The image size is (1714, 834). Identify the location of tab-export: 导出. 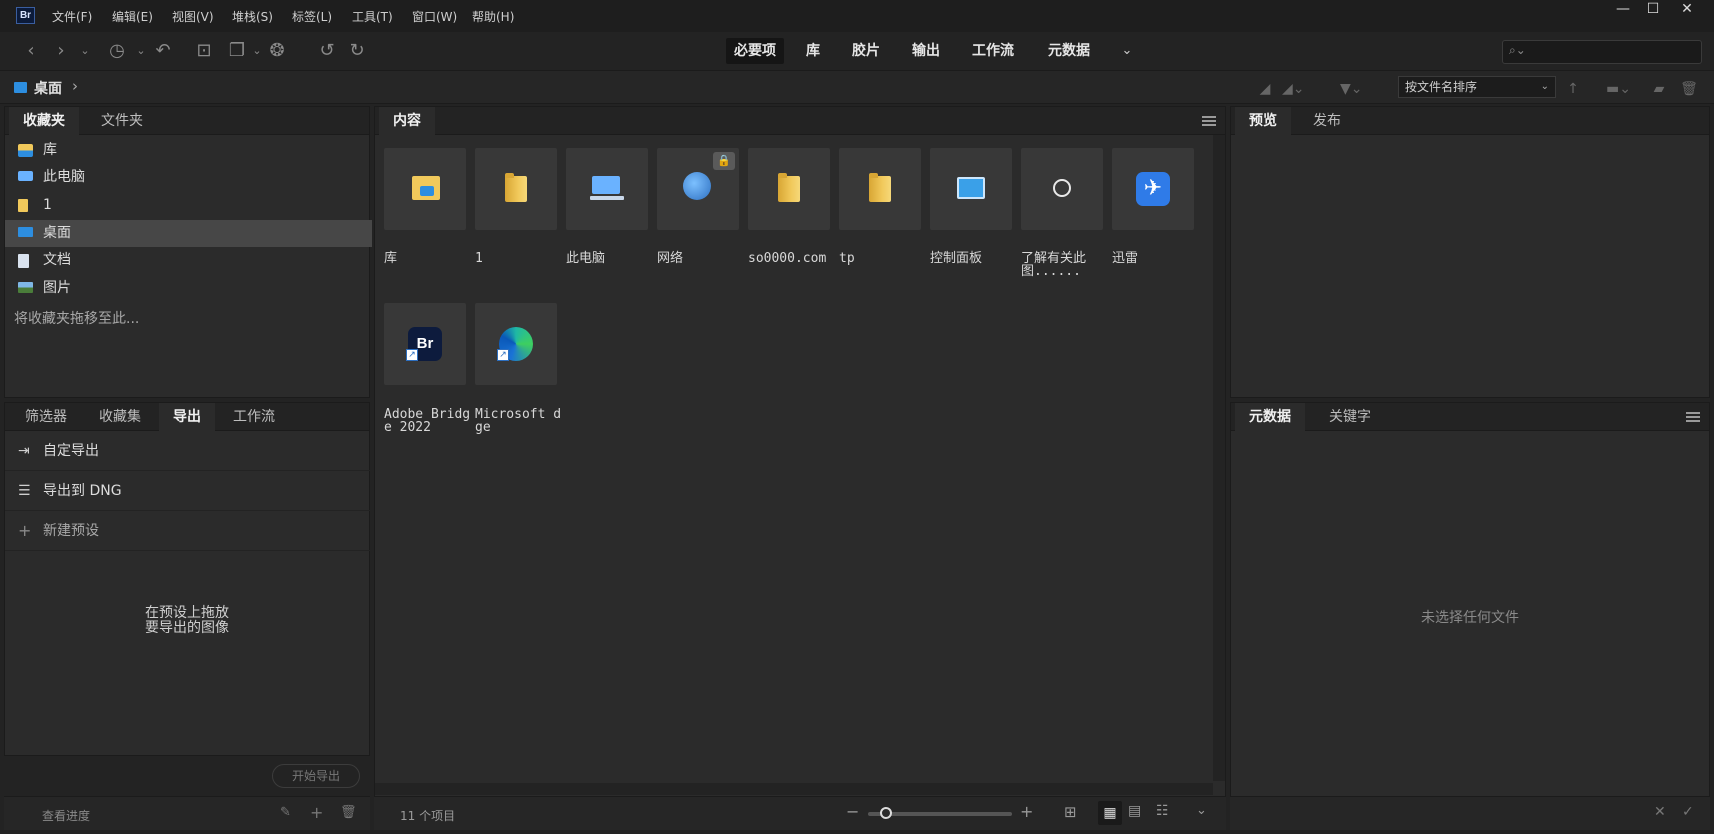
(187, 417).